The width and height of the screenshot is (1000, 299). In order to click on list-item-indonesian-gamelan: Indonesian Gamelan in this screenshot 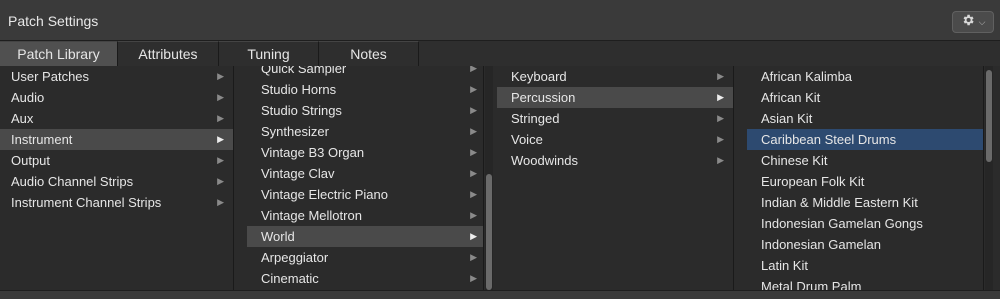, I will do `click(865, 244)`.